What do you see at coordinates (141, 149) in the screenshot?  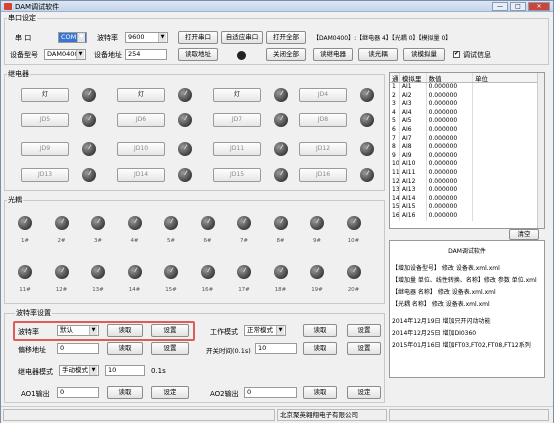 I see `relay-button-10: JD10` at bounding box center [141, 149].